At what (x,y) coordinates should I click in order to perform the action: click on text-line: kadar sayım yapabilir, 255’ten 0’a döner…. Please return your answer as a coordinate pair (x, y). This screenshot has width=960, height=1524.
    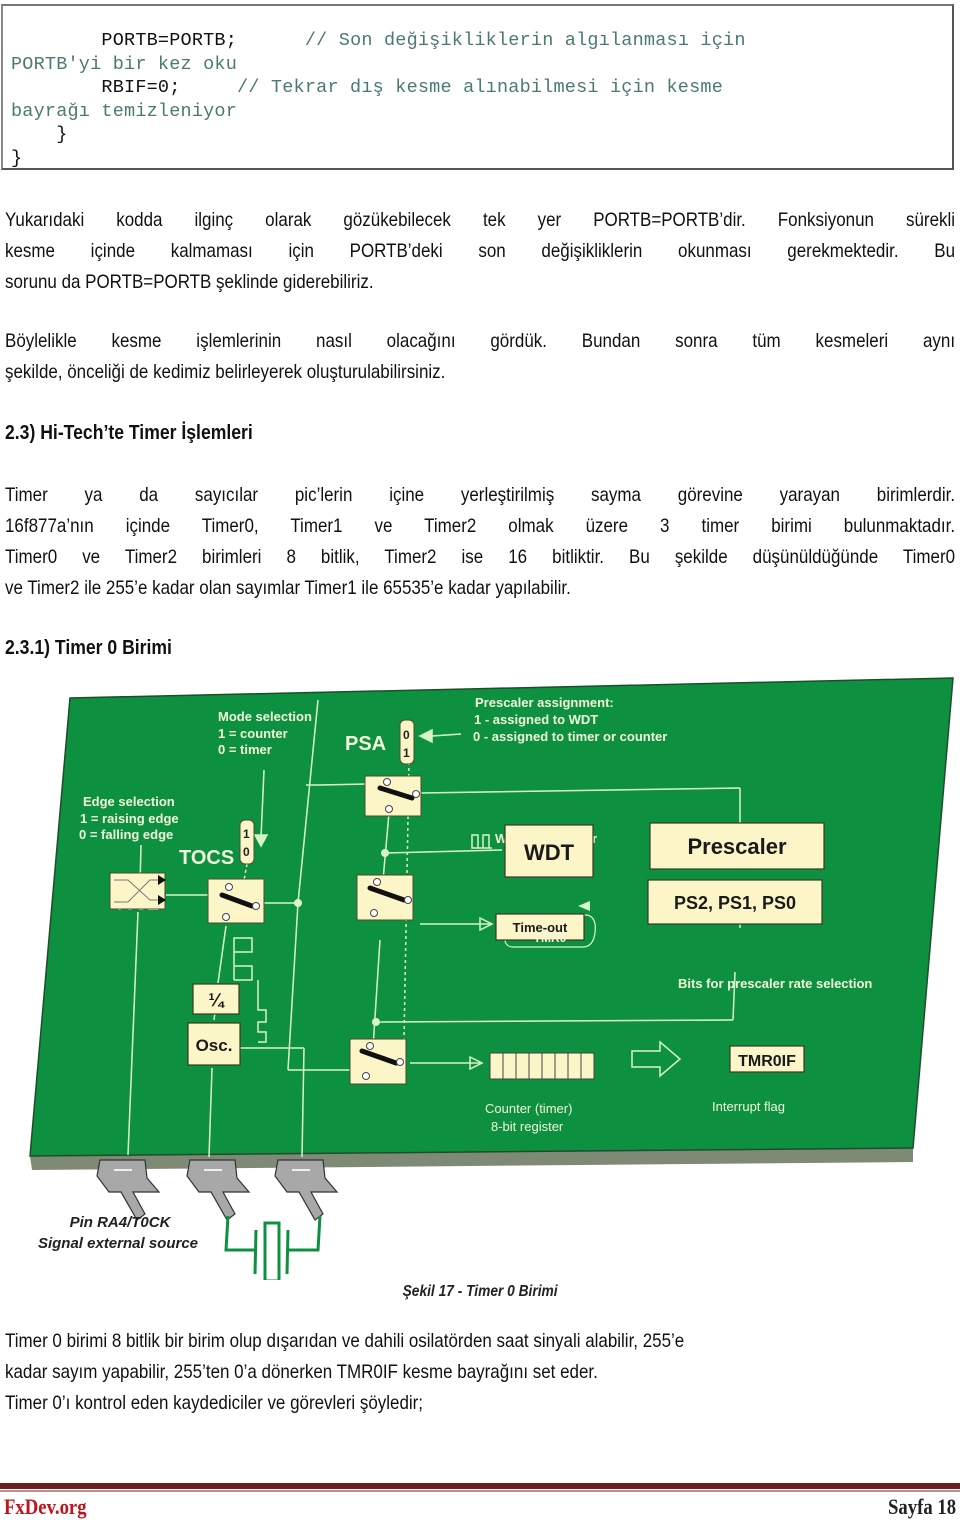
    Looking at the image, I should click on (301, 1372).